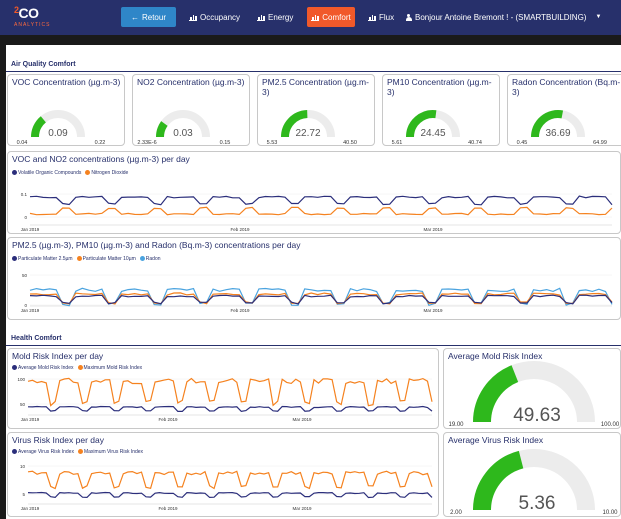 The width and height of the screenshot is (621, 519). Describe the element at coordinates (22, 143) in the screenshot. I see `gauge-min-label: 0.04` at that location.